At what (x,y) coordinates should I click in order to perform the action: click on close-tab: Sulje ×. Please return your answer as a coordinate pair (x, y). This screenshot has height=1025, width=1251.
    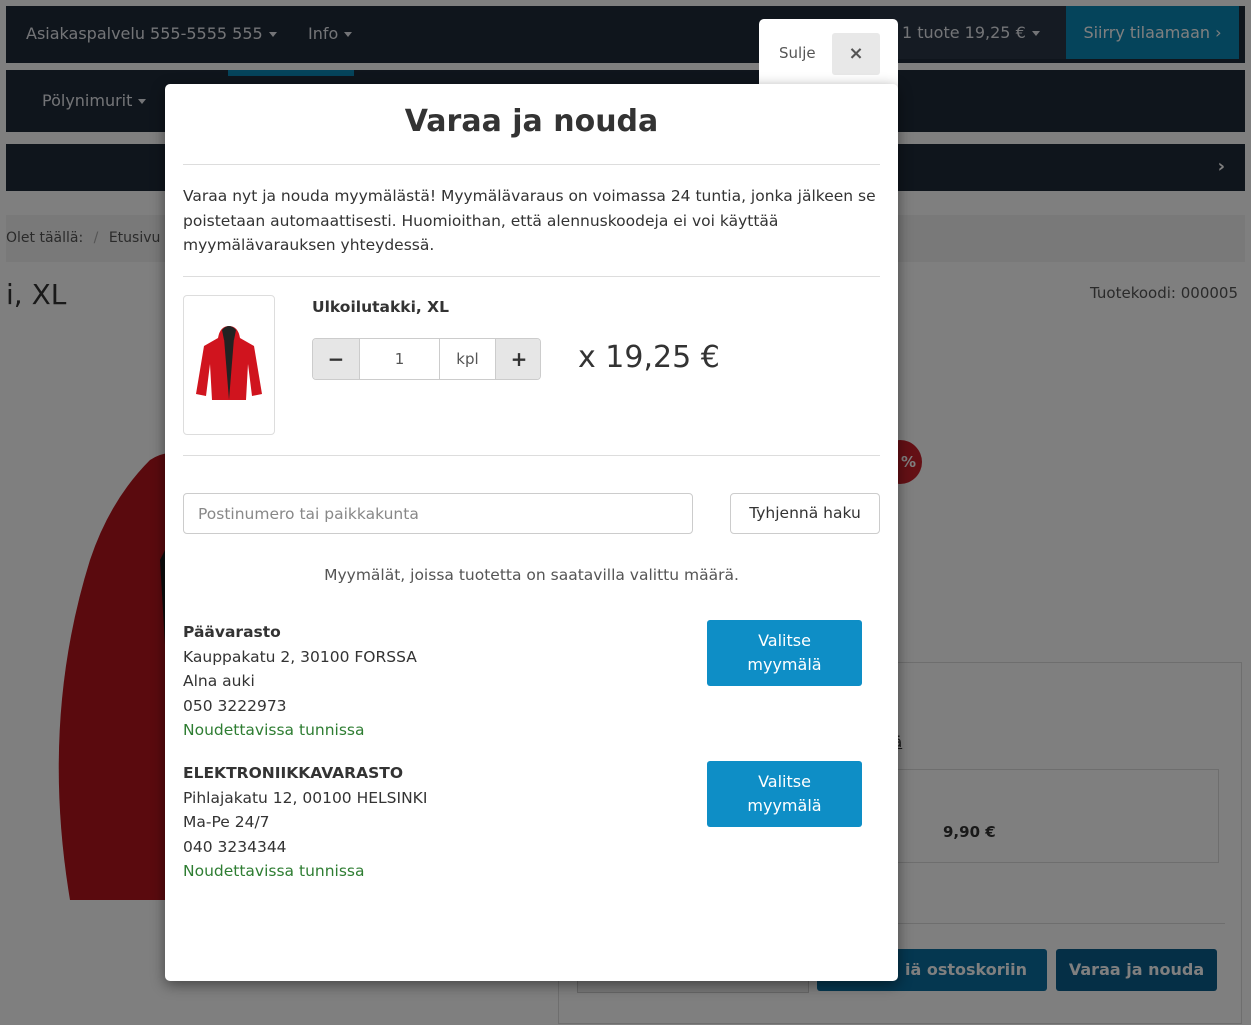
    Looking at the image, I should click on (828, 54).